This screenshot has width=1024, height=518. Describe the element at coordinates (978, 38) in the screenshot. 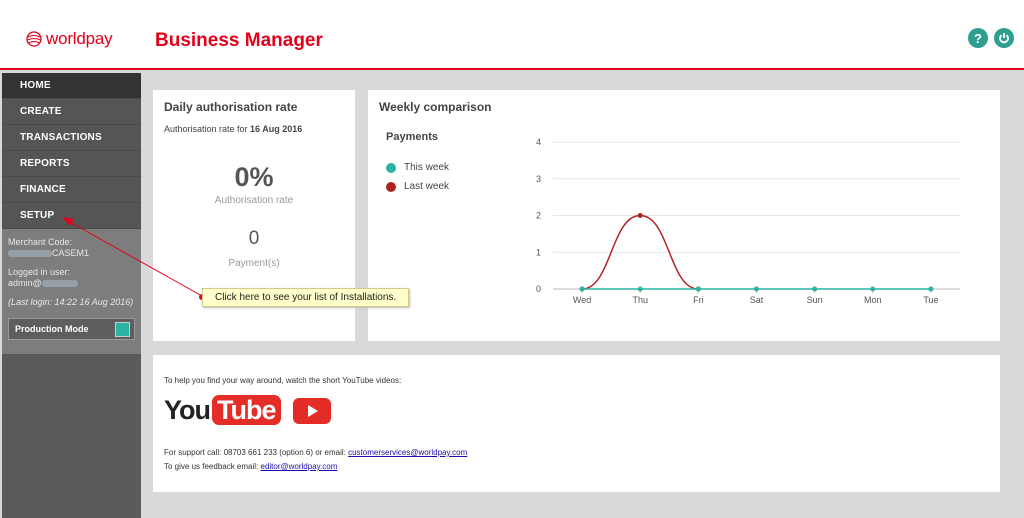

I see `question-icon: ?` at that location.